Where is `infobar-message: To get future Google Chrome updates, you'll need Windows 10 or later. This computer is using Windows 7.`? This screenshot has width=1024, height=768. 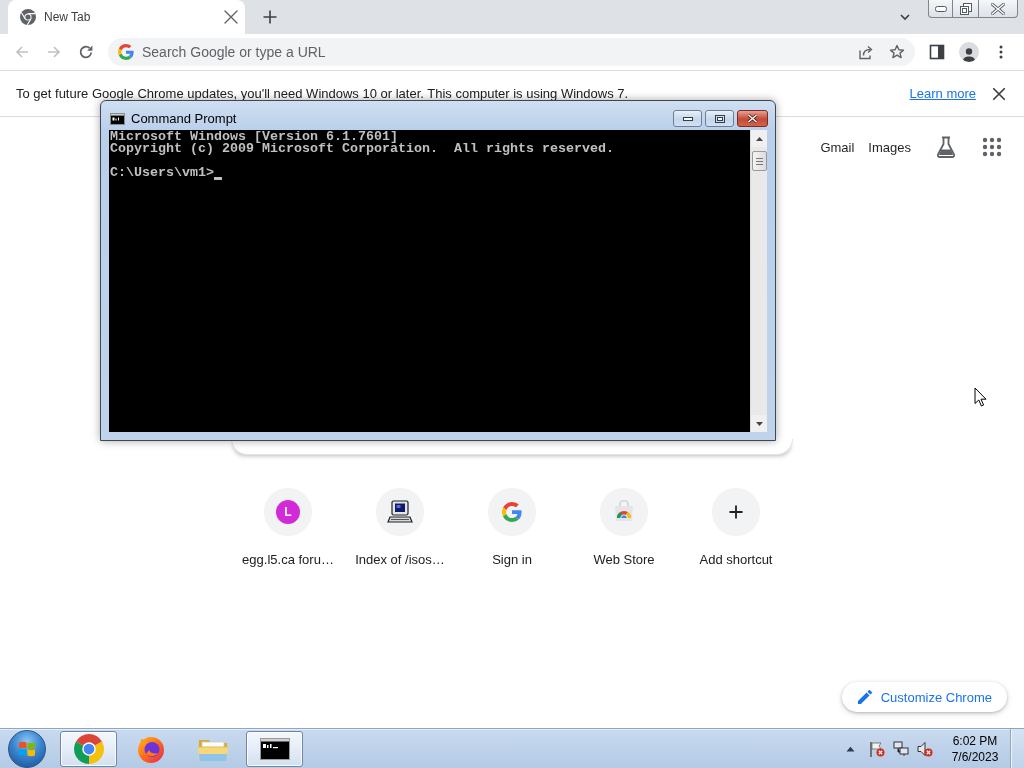 infobar-message: To get future Google Chrome updates, you'll need Windows 10 or later. This computer is using Windows 7. is located at coordinates (323, 93).